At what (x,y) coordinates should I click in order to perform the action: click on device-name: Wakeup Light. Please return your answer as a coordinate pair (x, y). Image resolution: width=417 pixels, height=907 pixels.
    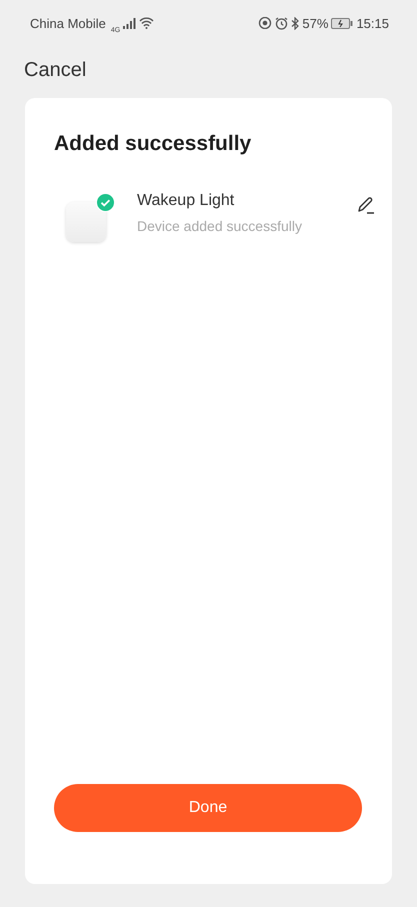
    Looking at the image, I should click on (185, 201).